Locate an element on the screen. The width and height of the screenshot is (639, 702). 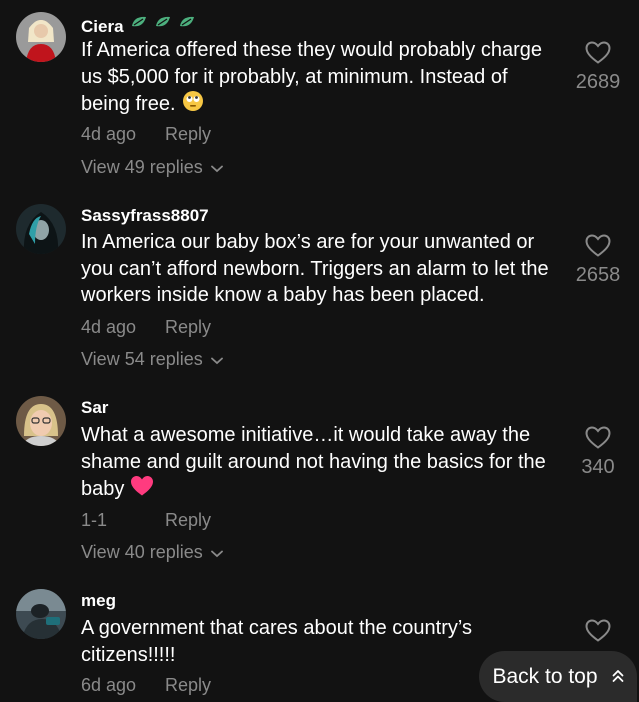
eye-roll-emoji-icon is located at coordinates (193, 105).